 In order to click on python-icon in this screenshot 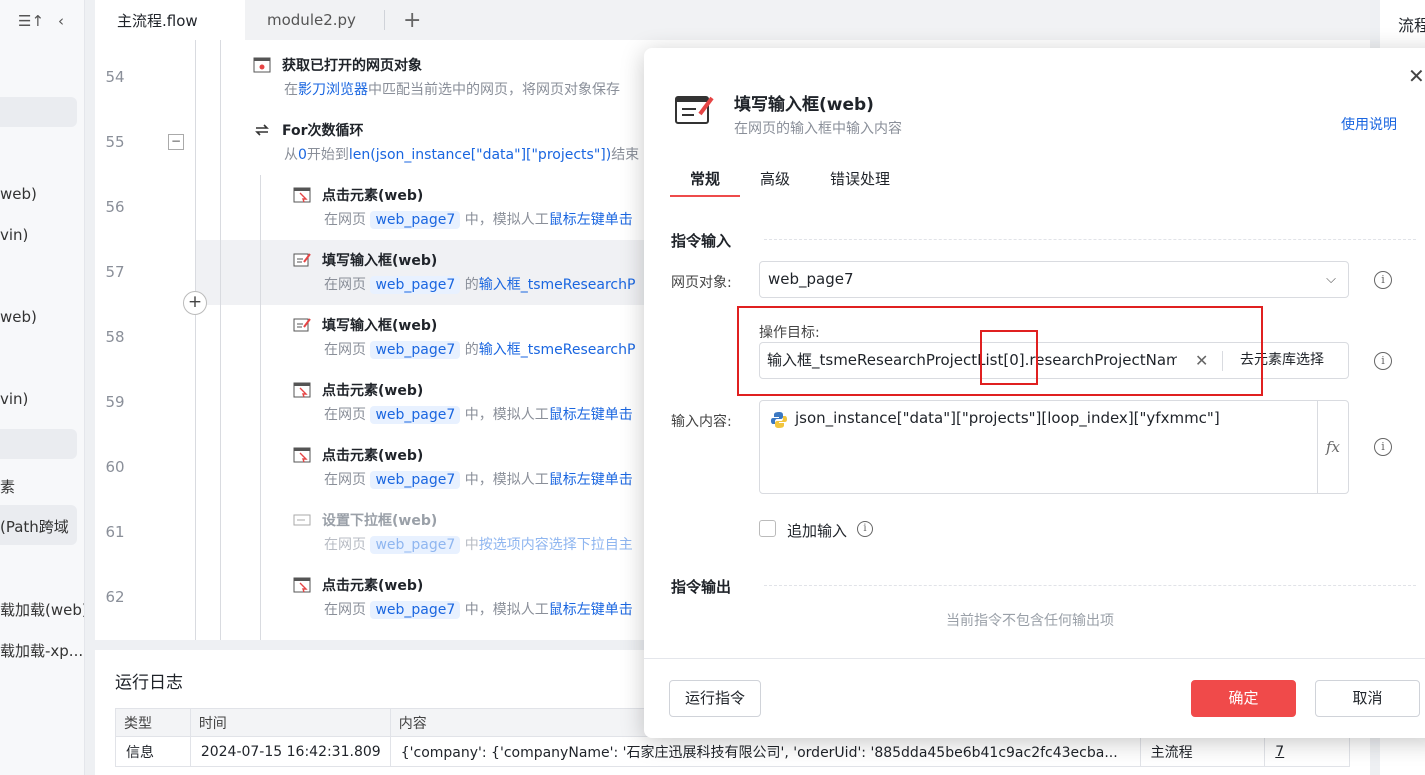, I will do `click(779, 422)`.